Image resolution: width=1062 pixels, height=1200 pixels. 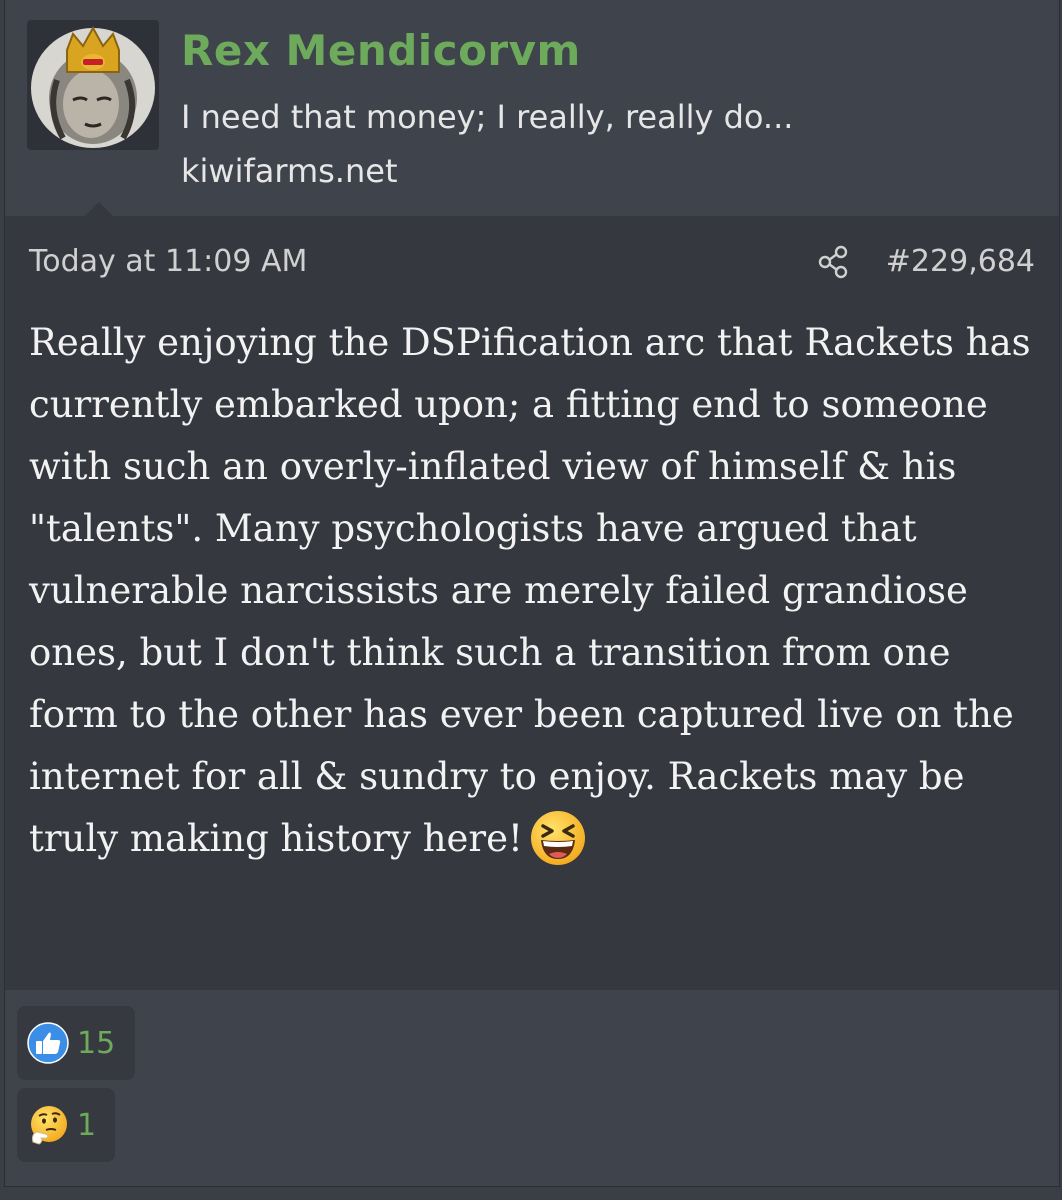 I want to click on laughing-emoji, so click(x=557, y=837).